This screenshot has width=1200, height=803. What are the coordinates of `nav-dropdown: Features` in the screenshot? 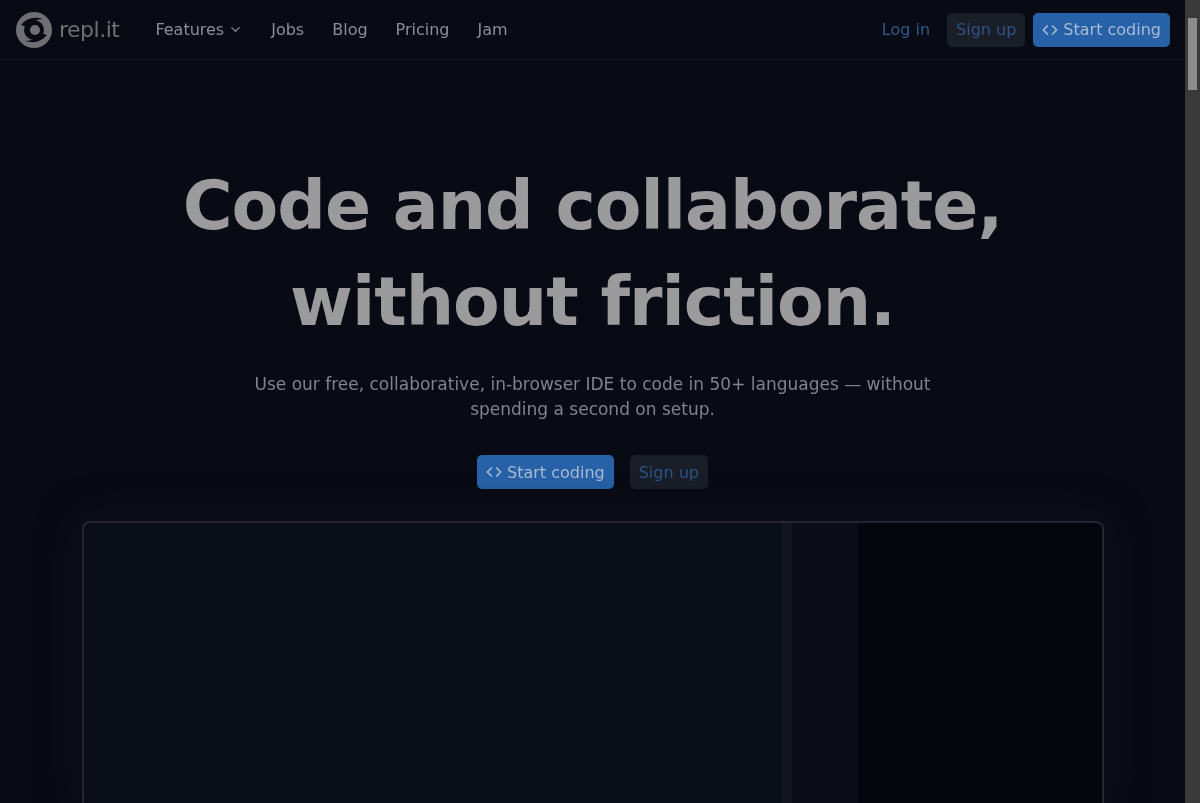 It's located at (199, 29).